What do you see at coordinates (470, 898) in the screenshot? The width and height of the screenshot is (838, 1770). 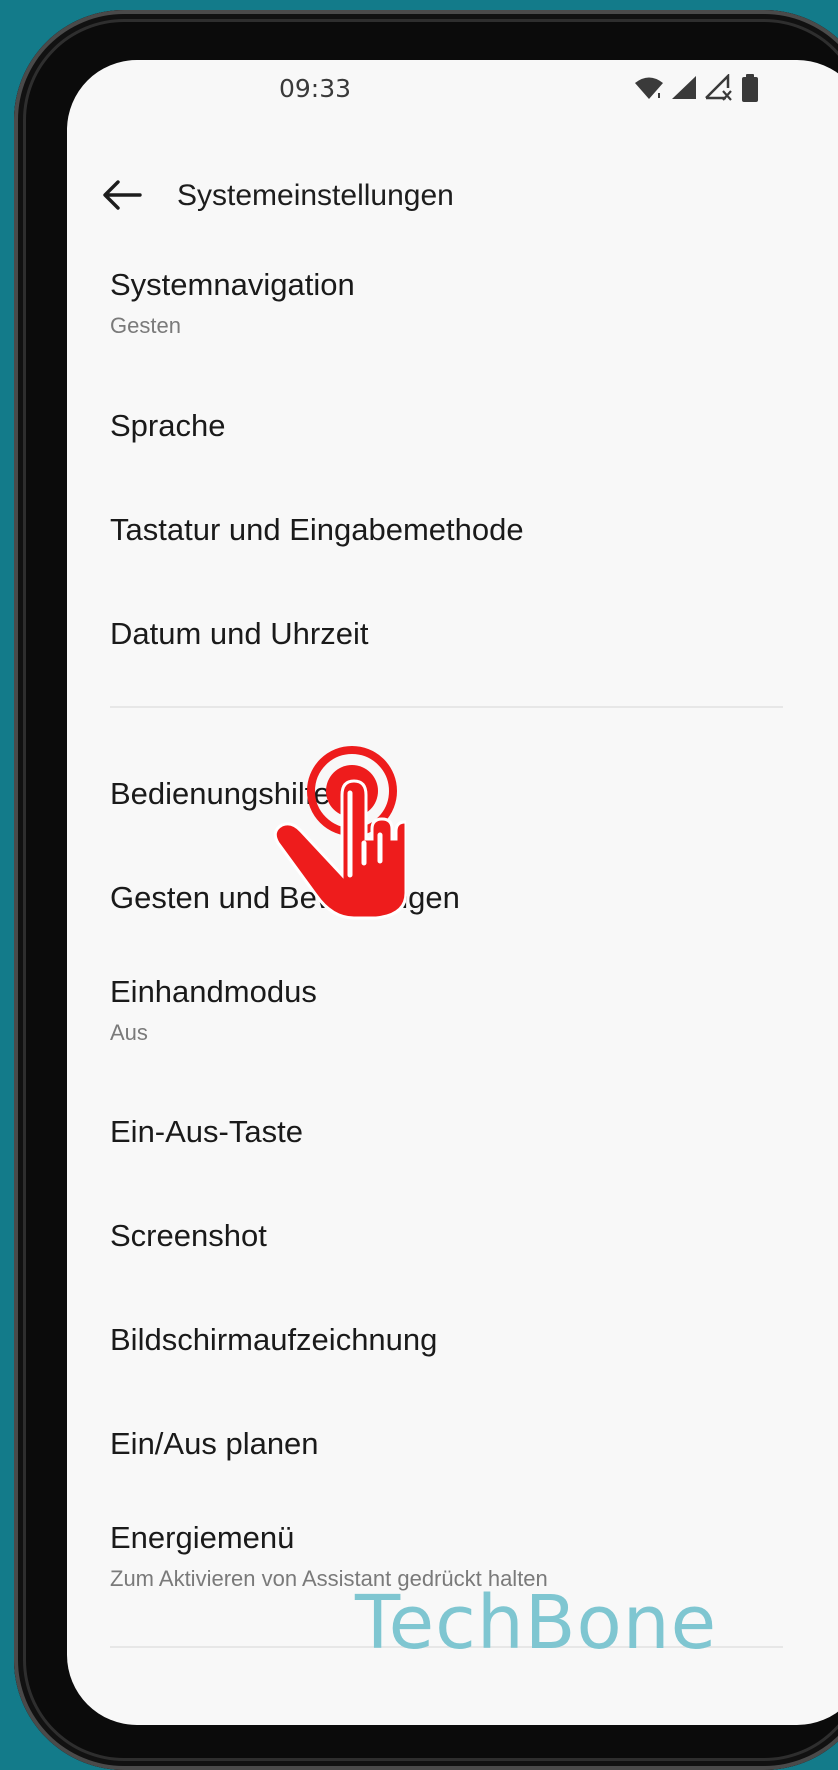 I see `setting-gesten-bewegungen: Gesten und Bewegungen` at bounding box center [470, 898].